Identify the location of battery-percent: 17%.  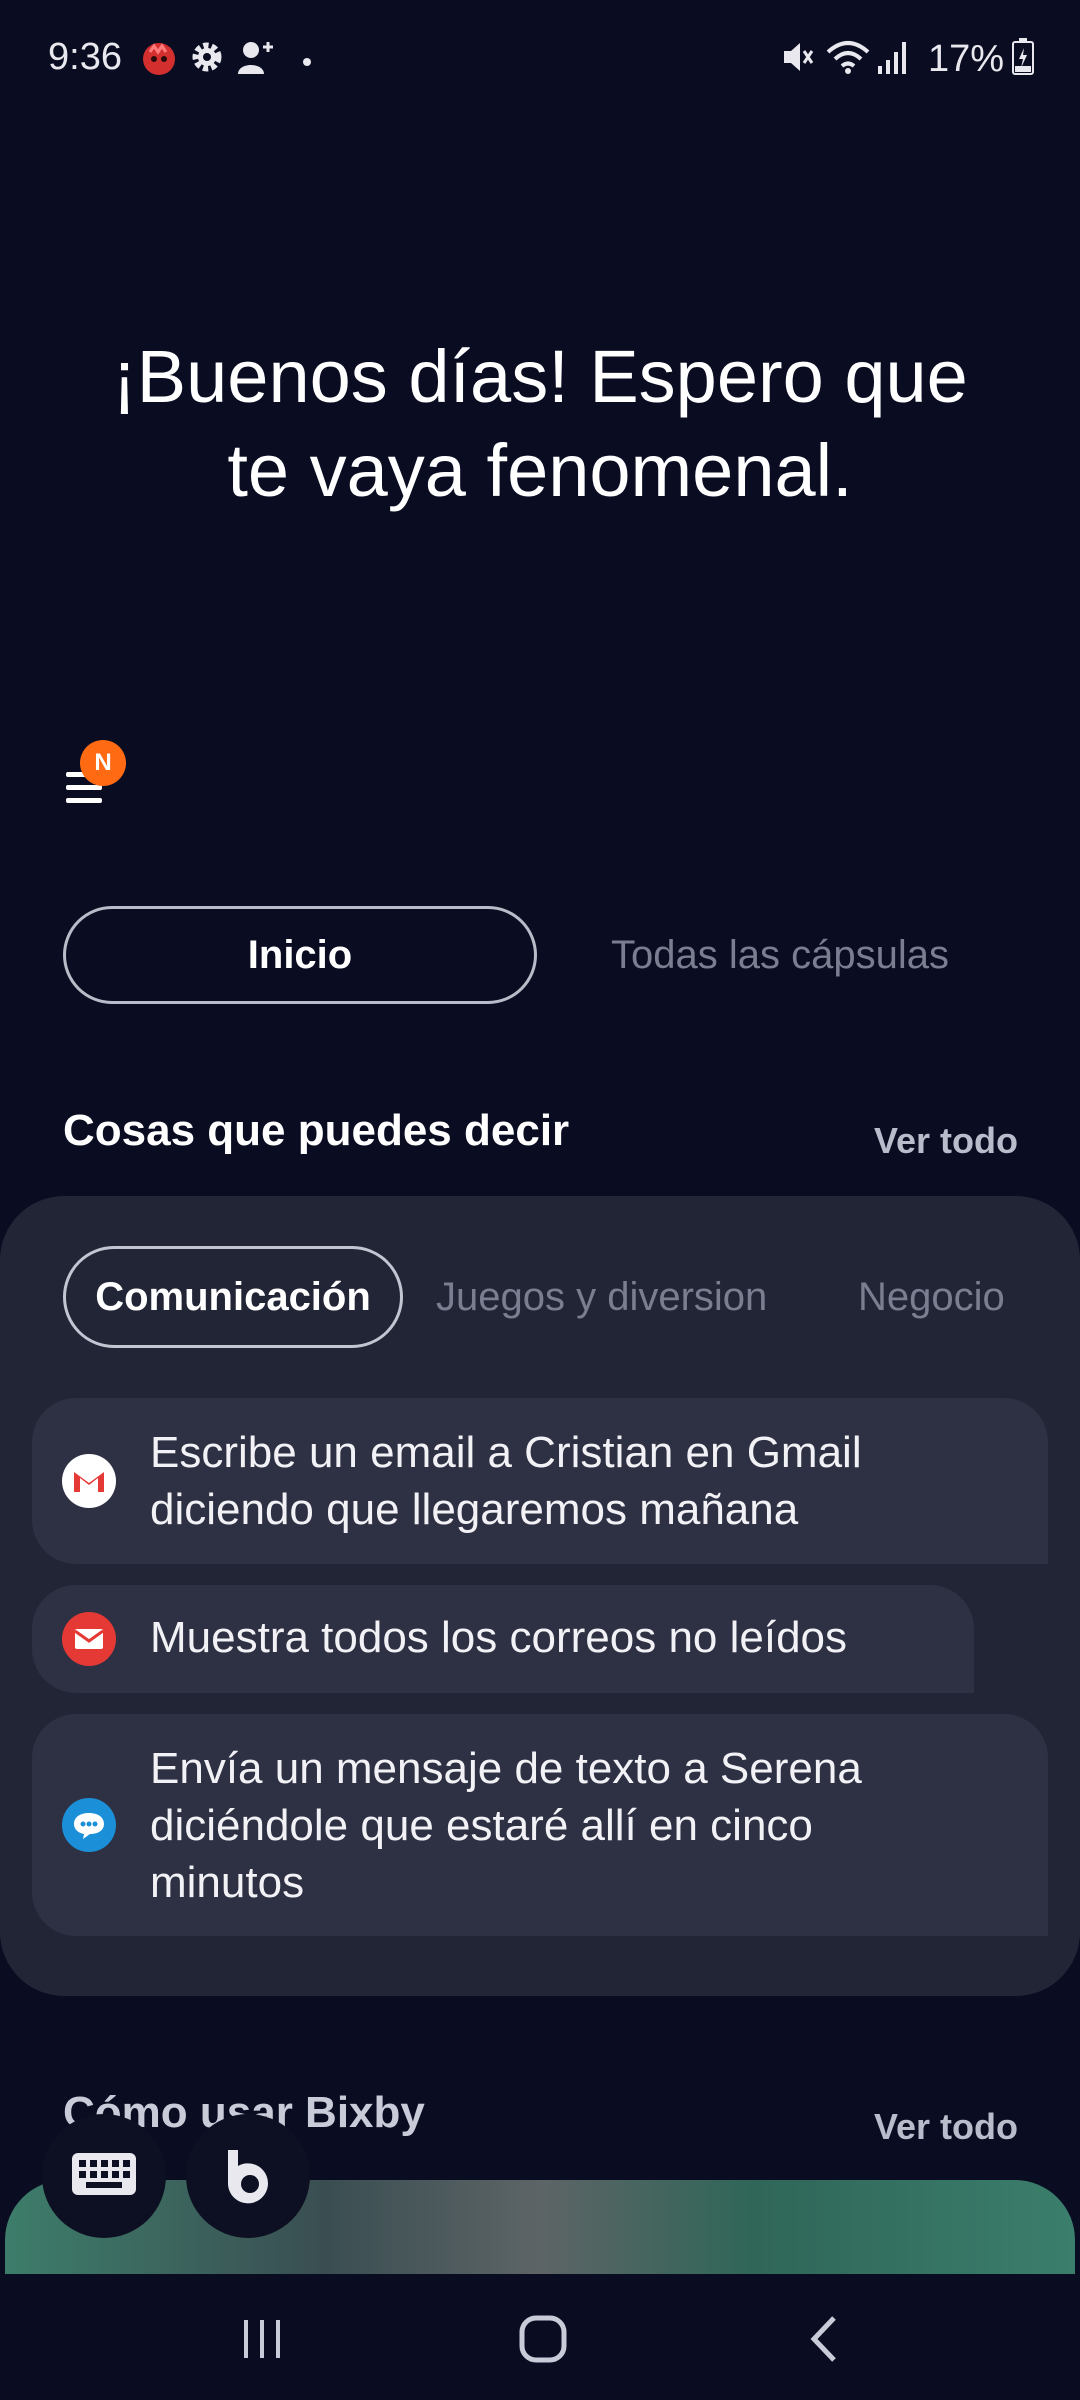
(966, 59).